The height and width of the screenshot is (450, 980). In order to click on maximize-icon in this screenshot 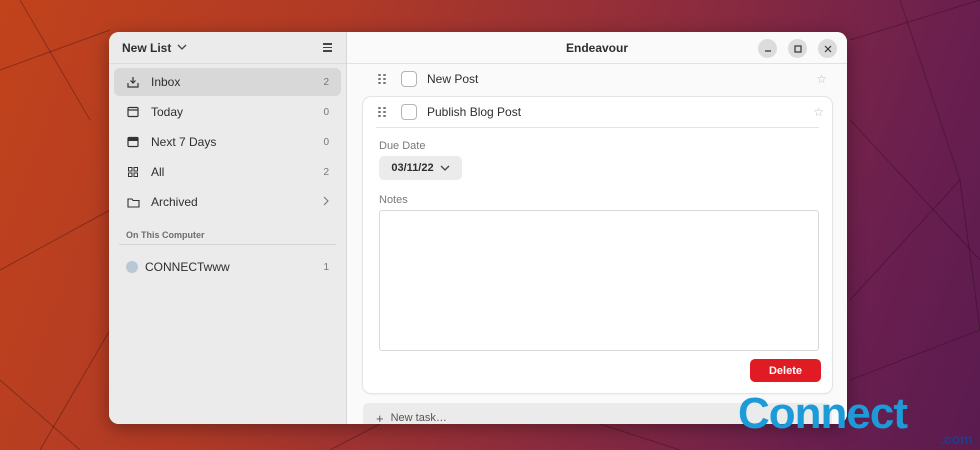, I will do `click(797, 48)`.